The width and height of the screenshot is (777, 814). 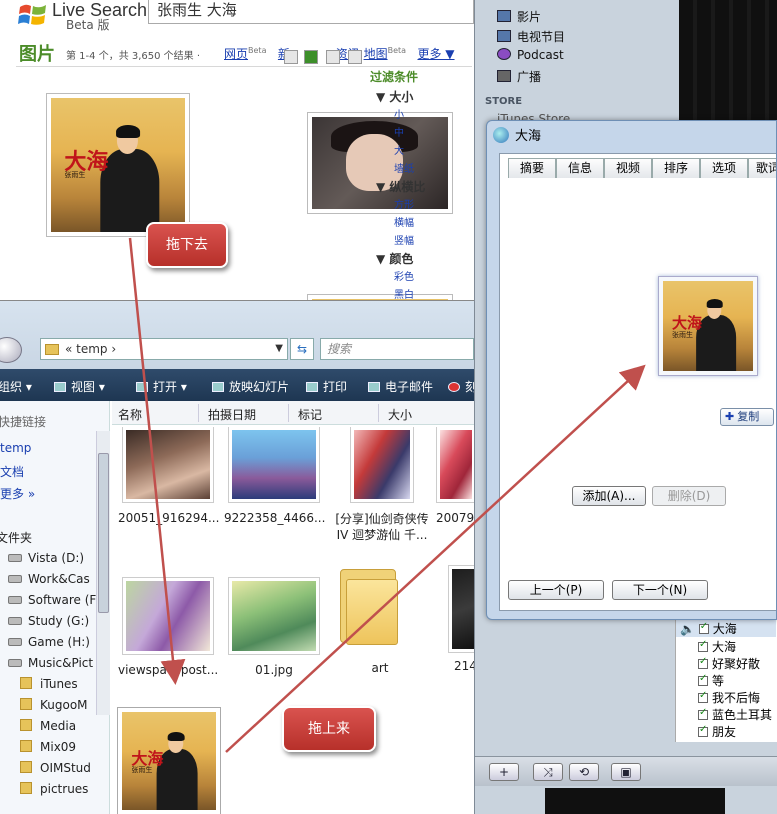 What do you see at coordinates (42, 558) in the screenshot?
I see `drive-vista: Vista (D:)` at bounding box center [42, 558].